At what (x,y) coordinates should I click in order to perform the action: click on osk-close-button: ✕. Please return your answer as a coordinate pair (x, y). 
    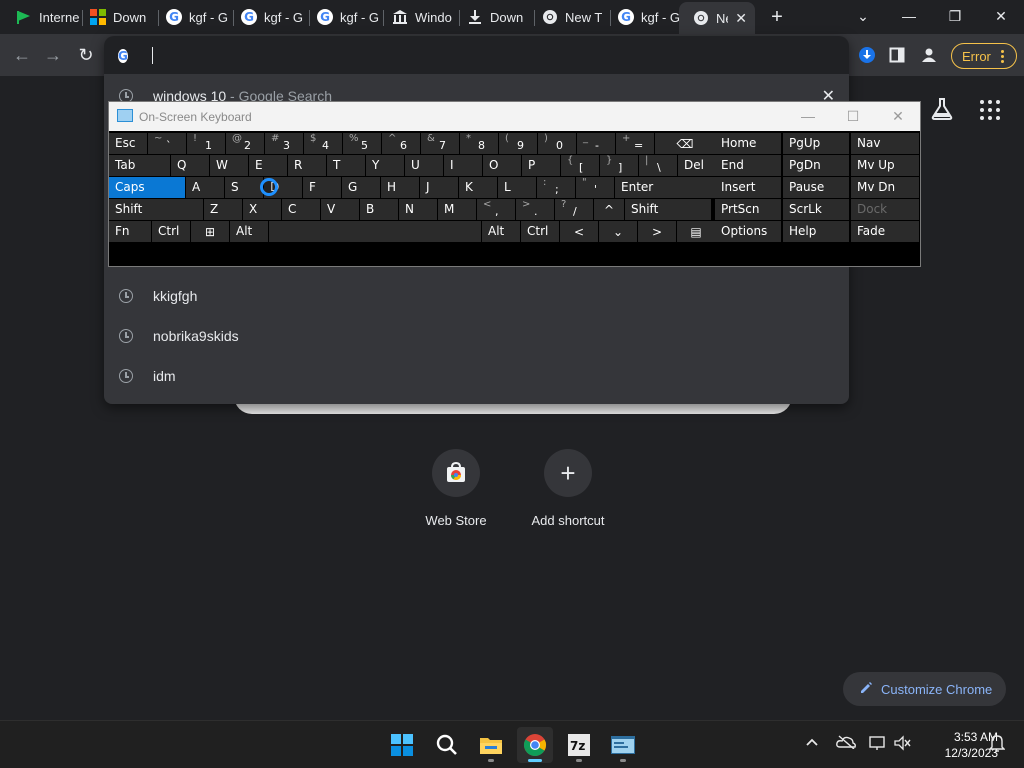
    Looking at the image, I should click on (898, 116).